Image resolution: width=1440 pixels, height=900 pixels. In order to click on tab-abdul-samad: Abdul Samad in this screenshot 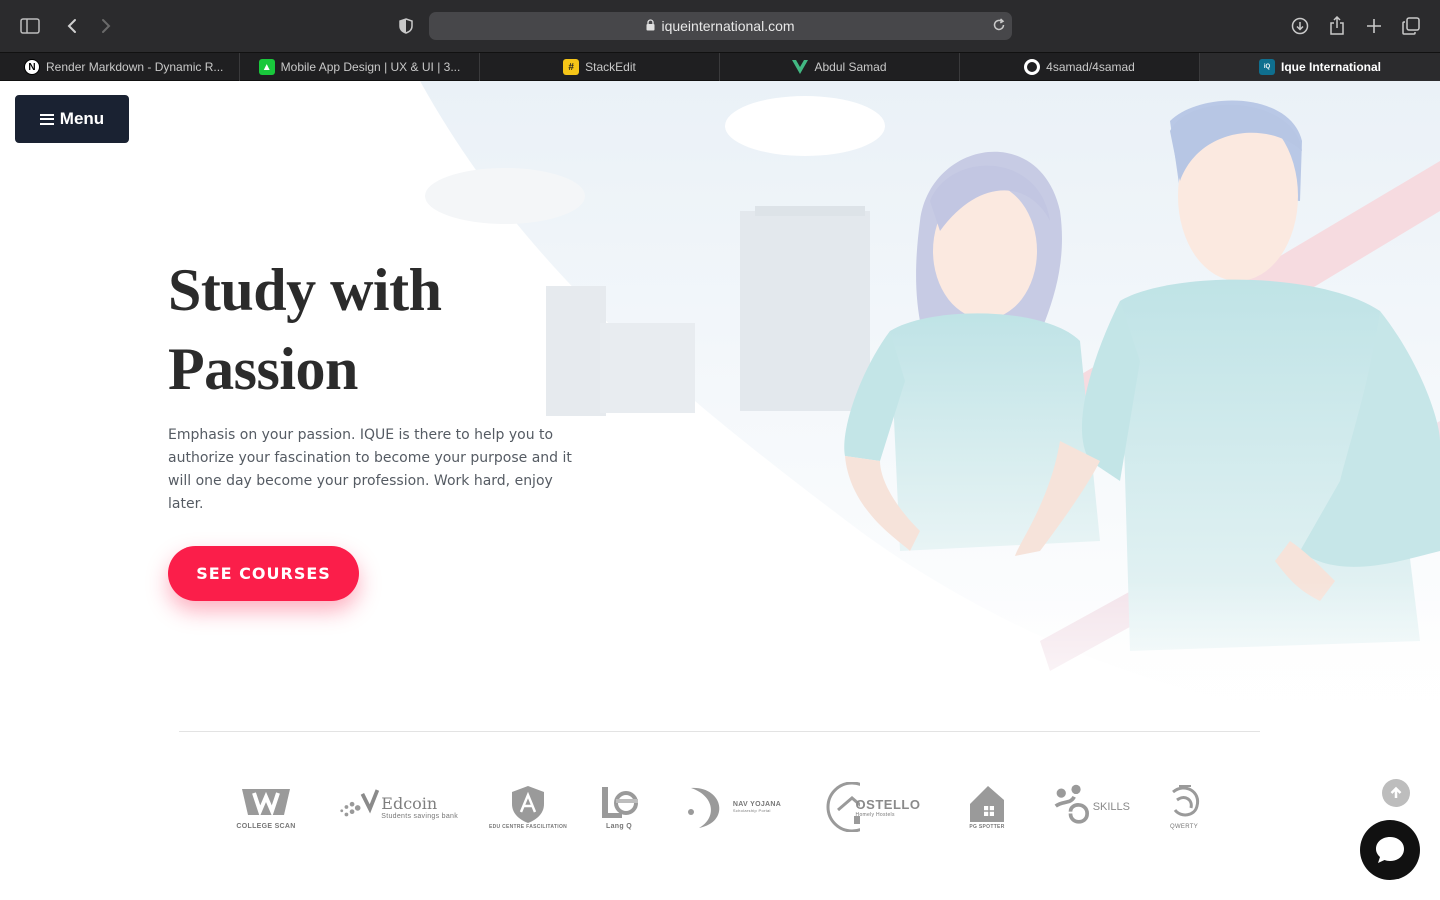, I will do `click(840, 67)`.